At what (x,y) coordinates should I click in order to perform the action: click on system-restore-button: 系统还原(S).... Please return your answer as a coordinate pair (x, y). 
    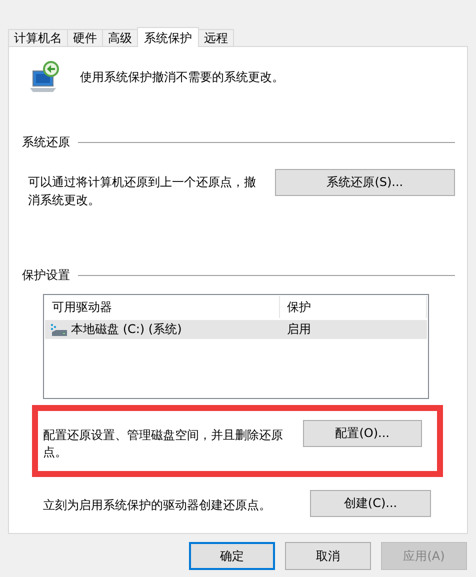
    Looking at the image, I should click on (364, 182).